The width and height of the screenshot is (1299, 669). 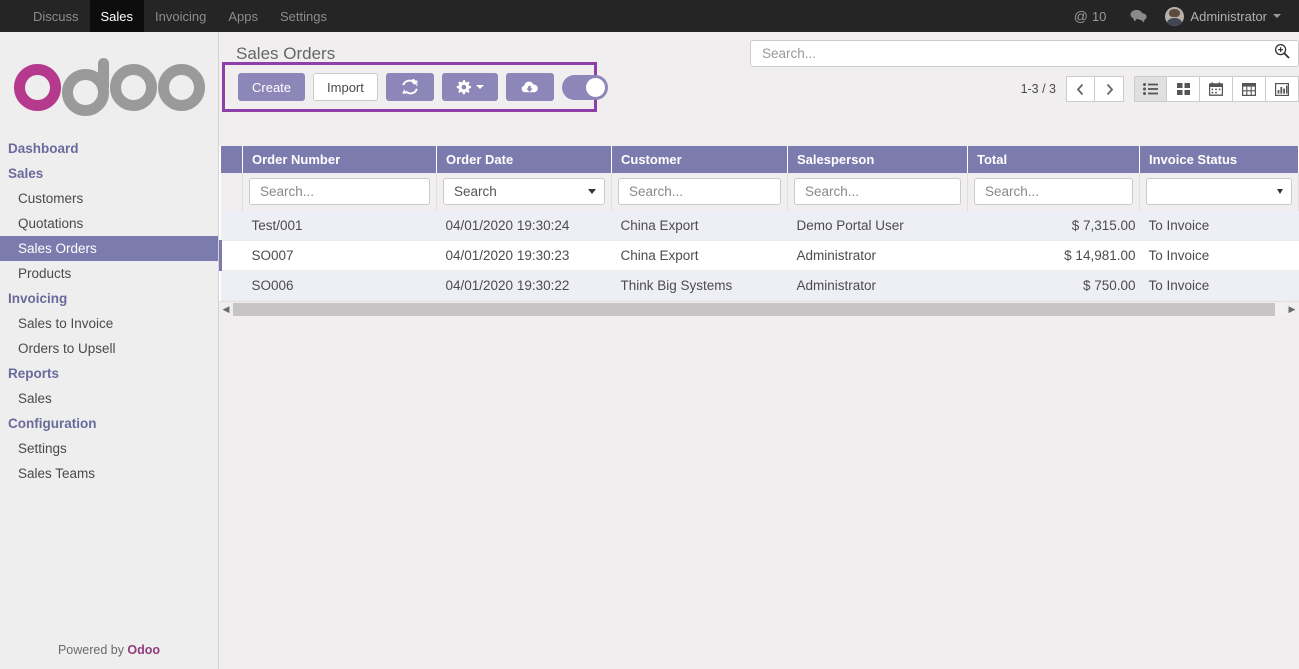 I want to click on sidebar-heading-dashboard: Dashboard, so click(x=109, y=148).